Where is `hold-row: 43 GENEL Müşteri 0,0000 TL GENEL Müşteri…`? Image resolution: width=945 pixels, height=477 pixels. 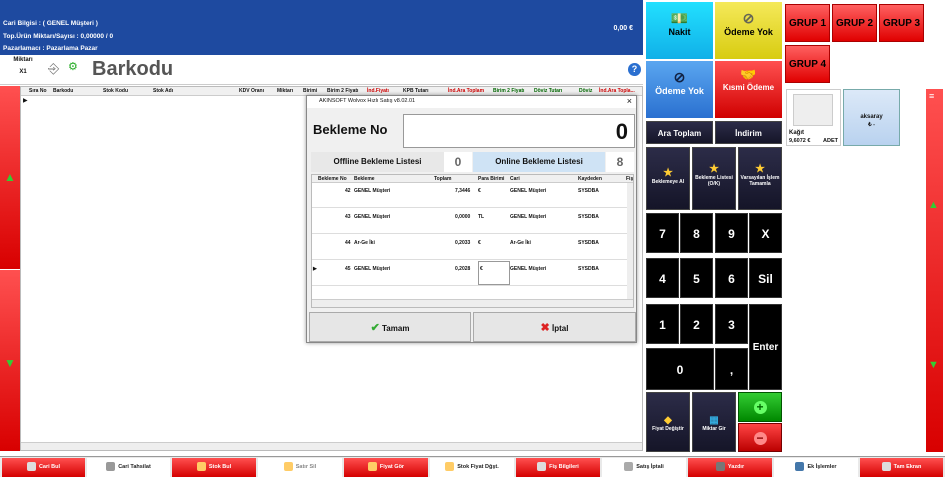
hold-row: 43 GENEL Müşteri 0,0000 TL GENEL Müşteri… is located at coordinates (471, 221).